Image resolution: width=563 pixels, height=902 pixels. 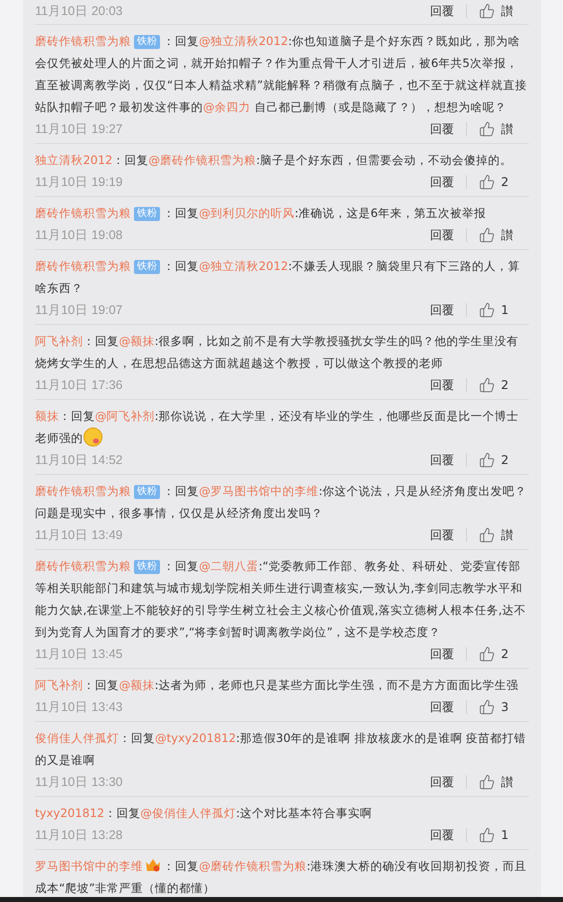 What do you see at coordinates (277, 685) in the screenshot?
I see `comment-text: 阿飞补剂：回复@额抹:达者为师，老师也只是某些方面比学生强，而不是方方面面比学生强` at bounding box center [277, 685].